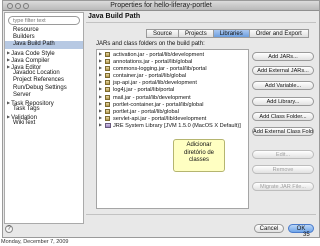  Describe the element at coordinates (44, 109) in the screenshot. I see `sidebar-item: Task Tags` at that location.